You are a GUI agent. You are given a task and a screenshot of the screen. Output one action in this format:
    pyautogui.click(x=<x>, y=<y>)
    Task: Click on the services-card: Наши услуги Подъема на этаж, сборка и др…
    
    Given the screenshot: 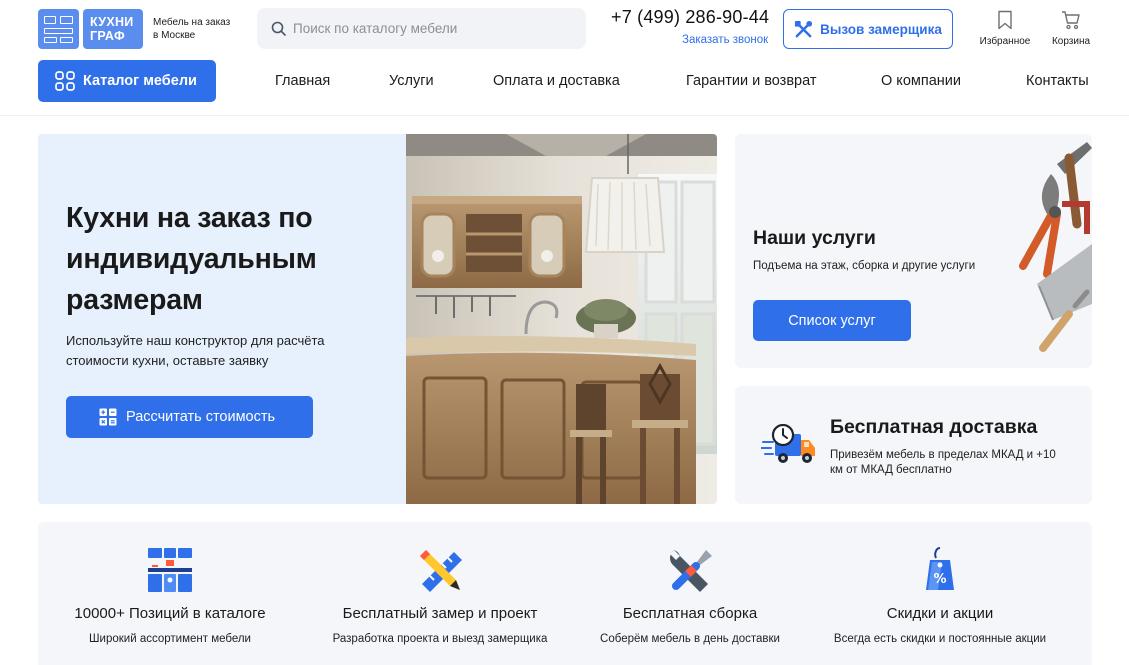 What is the action you would take?
    pyautogui.click(x=913, y=251)
    